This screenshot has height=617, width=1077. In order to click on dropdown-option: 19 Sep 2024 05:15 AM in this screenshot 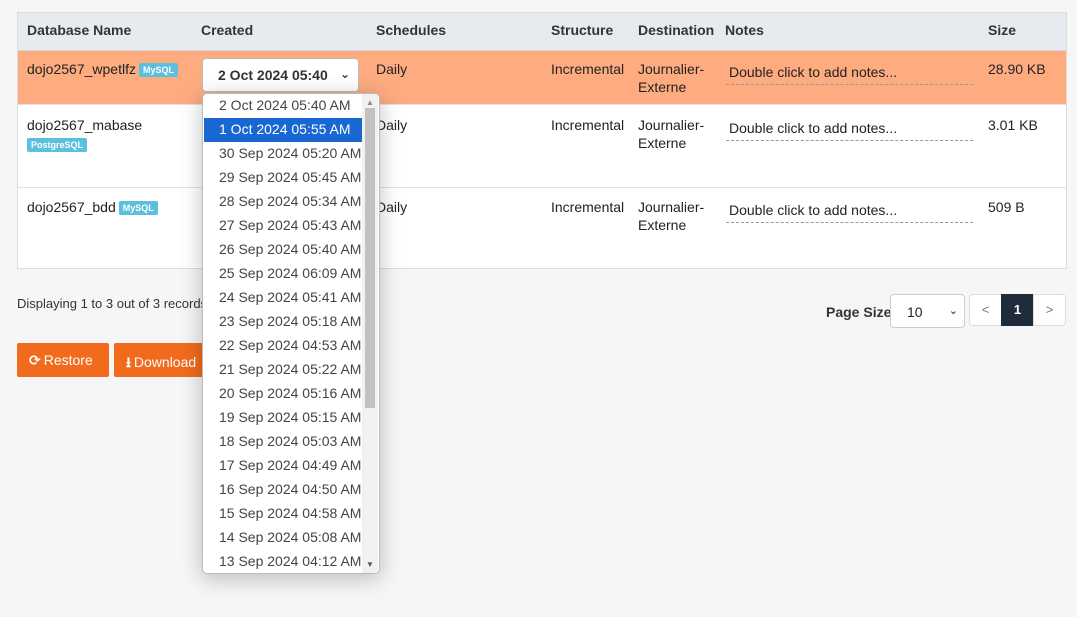, I will do `click(283, 418)`.